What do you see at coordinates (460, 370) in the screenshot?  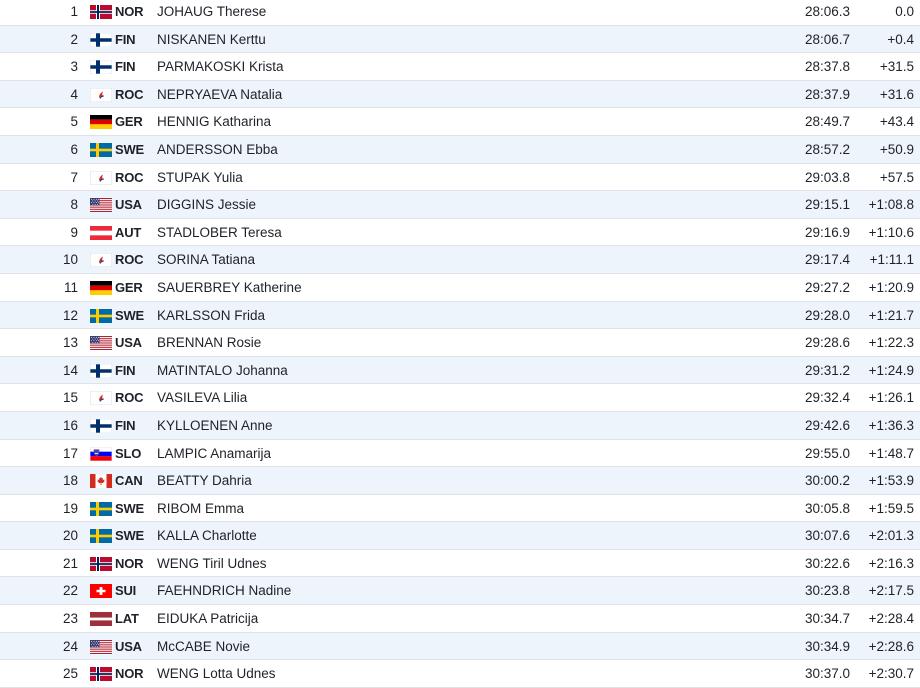 I see `table-row: 14 FIN MATINTALO Johanna 29:31.2 +1:24.9` at bounding box center [460, 370].